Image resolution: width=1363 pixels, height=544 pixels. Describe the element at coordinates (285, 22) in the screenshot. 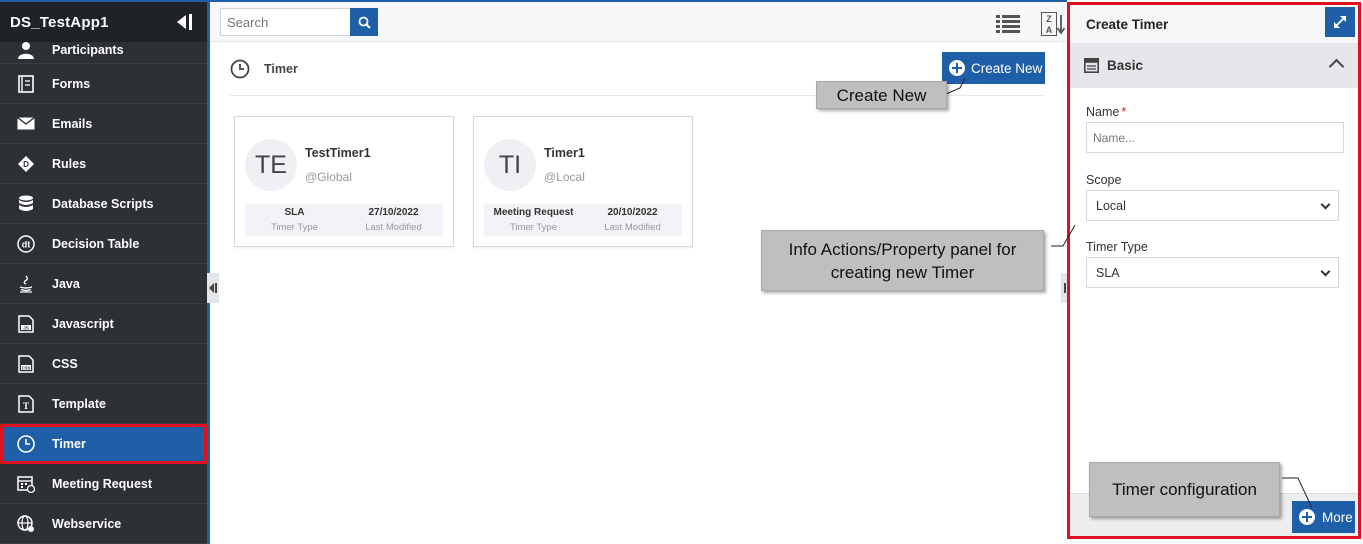

I see `search-input` at that location.